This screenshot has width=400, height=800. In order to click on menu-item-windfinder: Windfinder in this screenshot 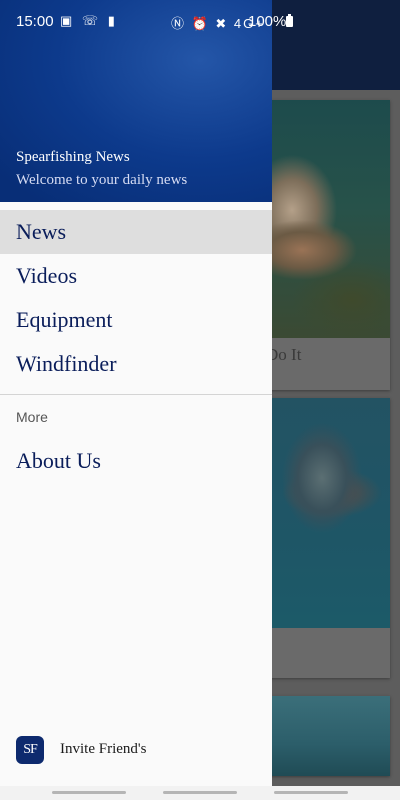, I will do `click(136, 364)`.